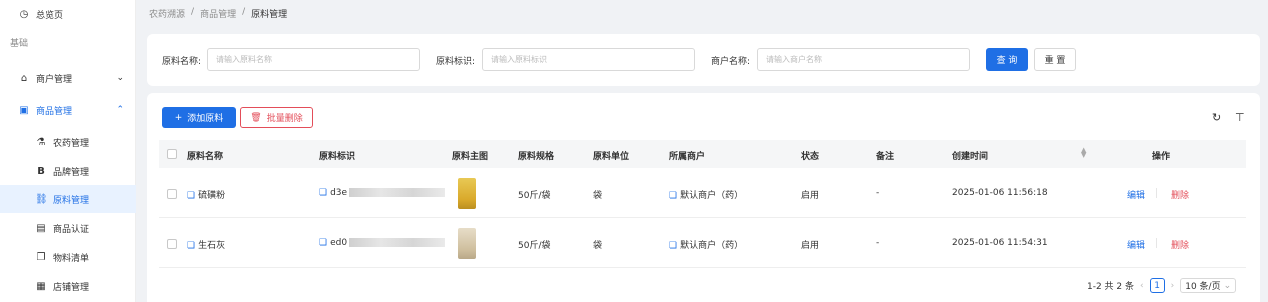  I want to click on column-header: 原料名称, so click(205, 157).